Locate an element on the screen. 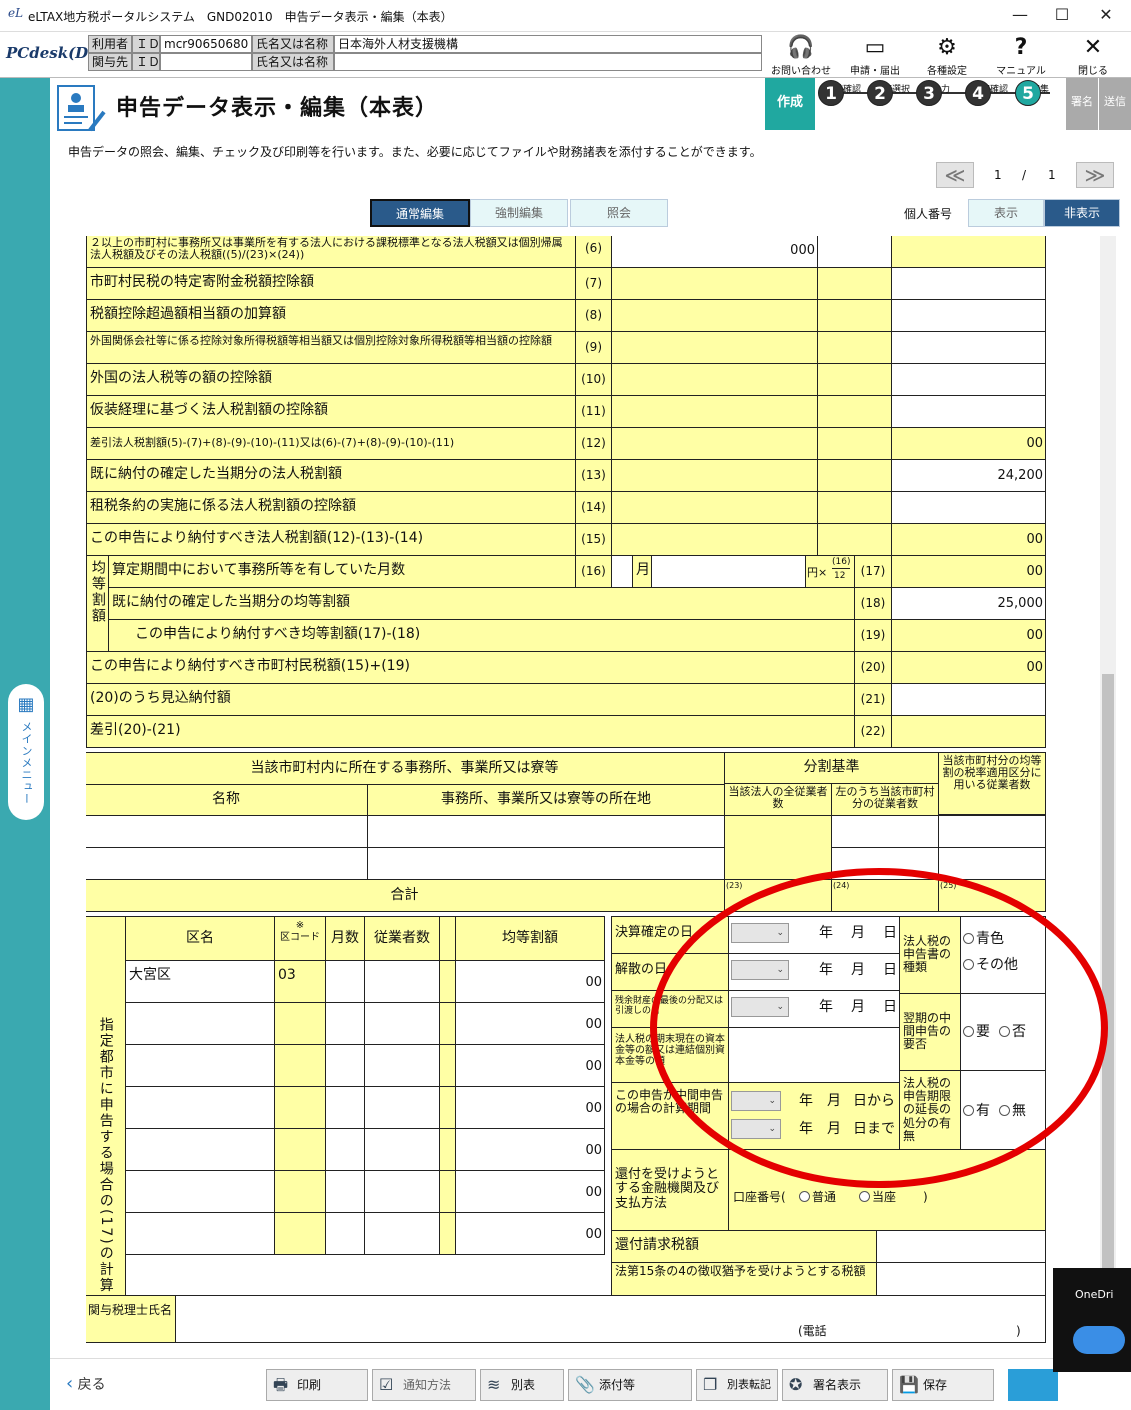 Image resolution: width=1131 pixels, height=1410 pixels. row-9-input is located at coordinates (968, 347).